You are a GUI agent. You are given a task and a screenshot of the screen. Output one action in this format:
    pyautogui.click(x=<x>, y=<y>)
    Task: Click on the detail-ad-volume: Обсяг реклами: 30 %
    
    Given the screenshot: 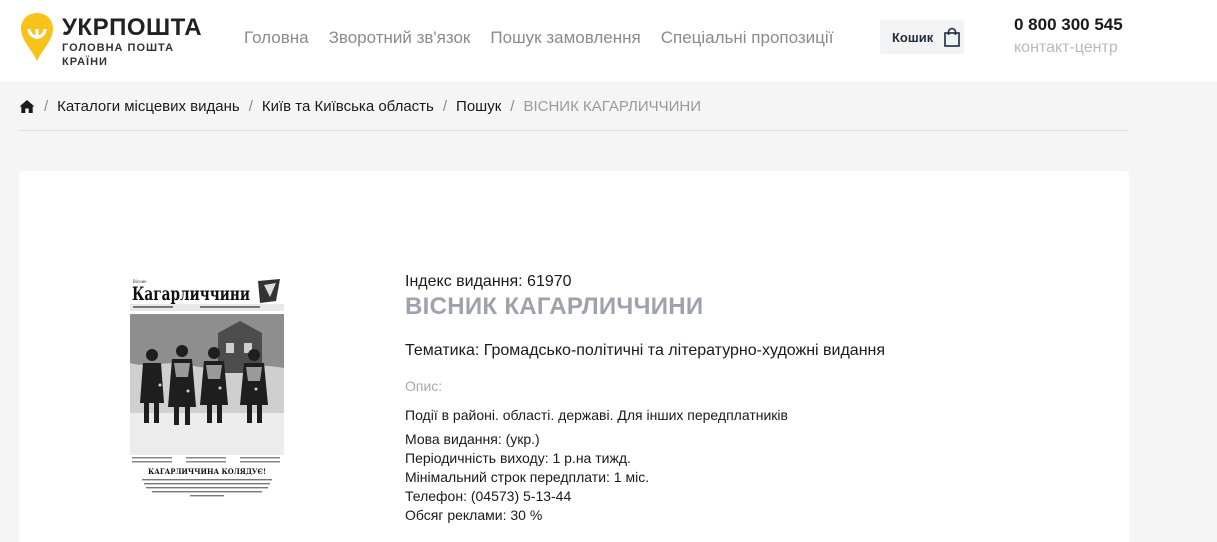 What is the action you would take?
    pyautogui.click(x=474, y=515)
    